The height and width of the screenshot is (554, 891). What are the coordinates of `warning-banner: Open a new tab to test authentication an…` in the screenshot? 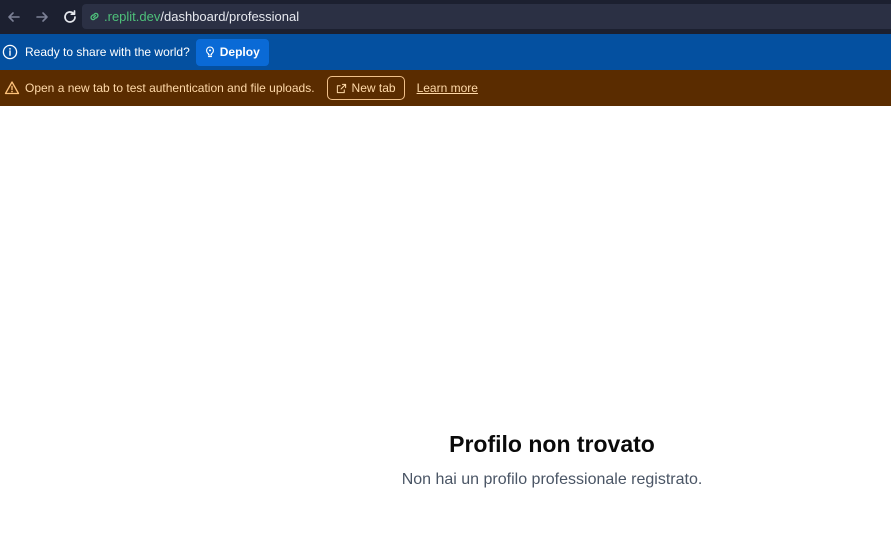 It's located at (445, 88).